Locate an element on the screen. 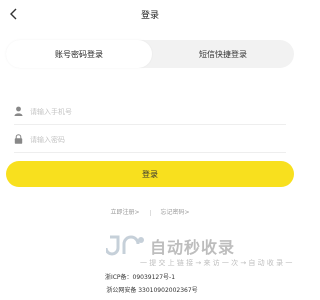  phone-input is located at coordinates (155, 112).